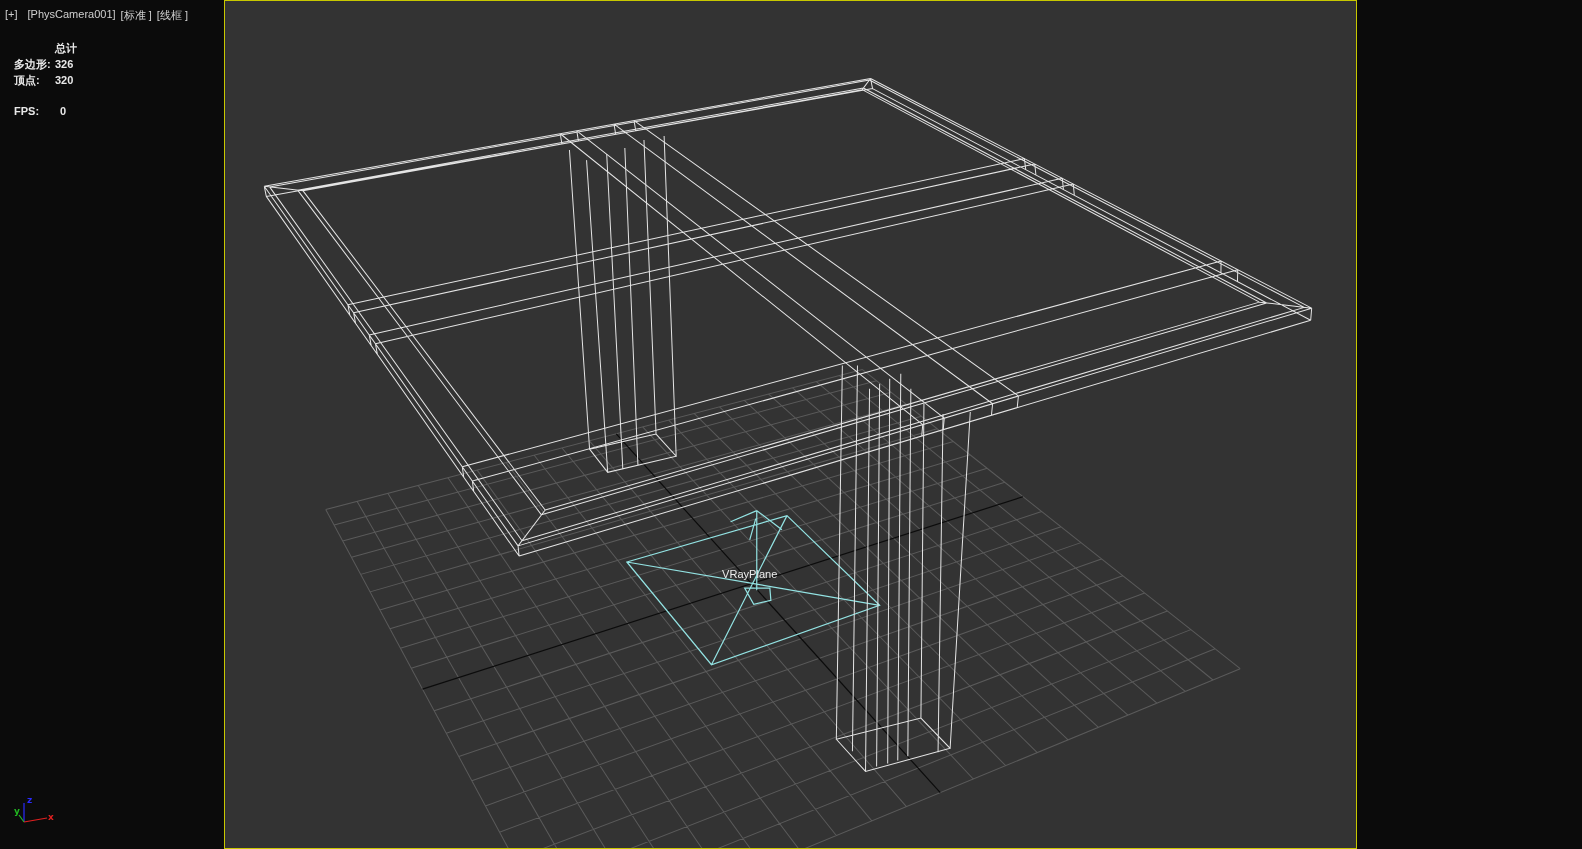 The width and height of the screenshot is (1582, 849). Describe the element at coordinates (33, 812) in the screenshot. I see `axis-tripod-icon` at that location.